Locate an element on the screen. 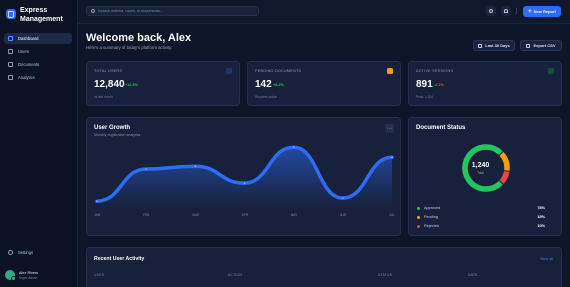  legend-rejected: Rejected 10% is located at coordinates (481, 226).